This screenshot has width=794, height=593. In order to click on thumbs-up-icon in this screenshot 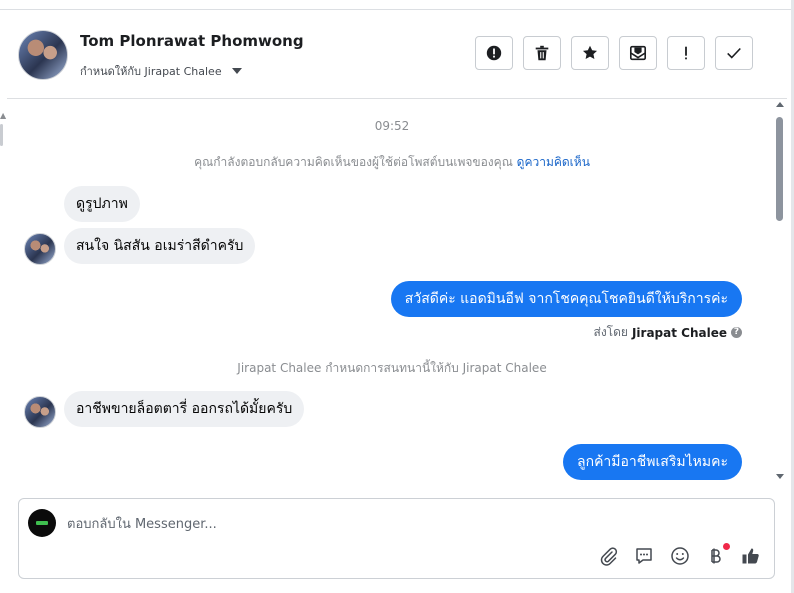, I will do `click(750, 556)`.